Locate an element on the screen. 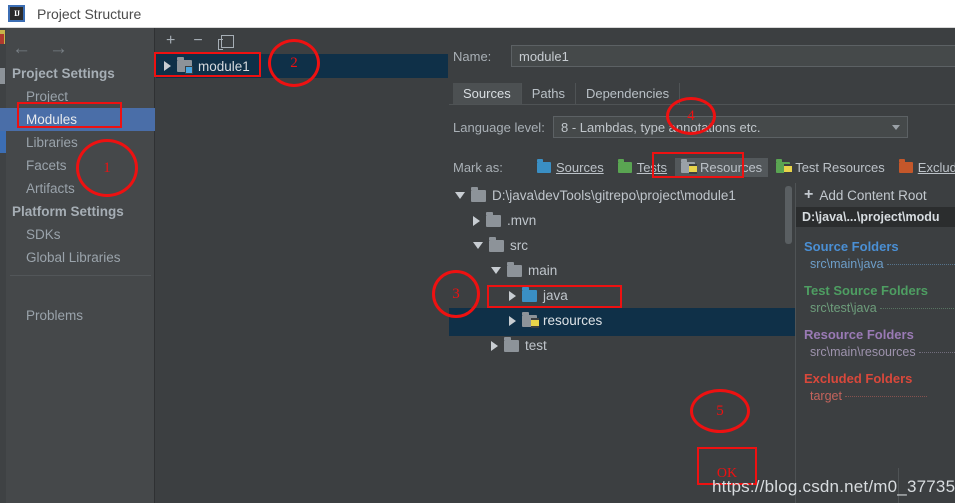 The height and width of the screenshot is (503, 955). mark-as-resources-button: Resources is located at coordinates (722, 167).